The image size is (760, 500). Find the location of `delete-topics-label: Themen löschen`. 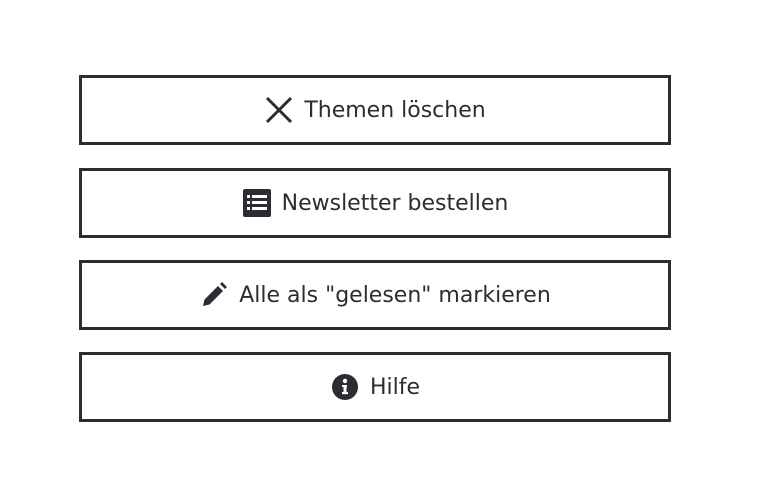

delete-topics-label: Themen löschen is located at coordinates (395, 110).